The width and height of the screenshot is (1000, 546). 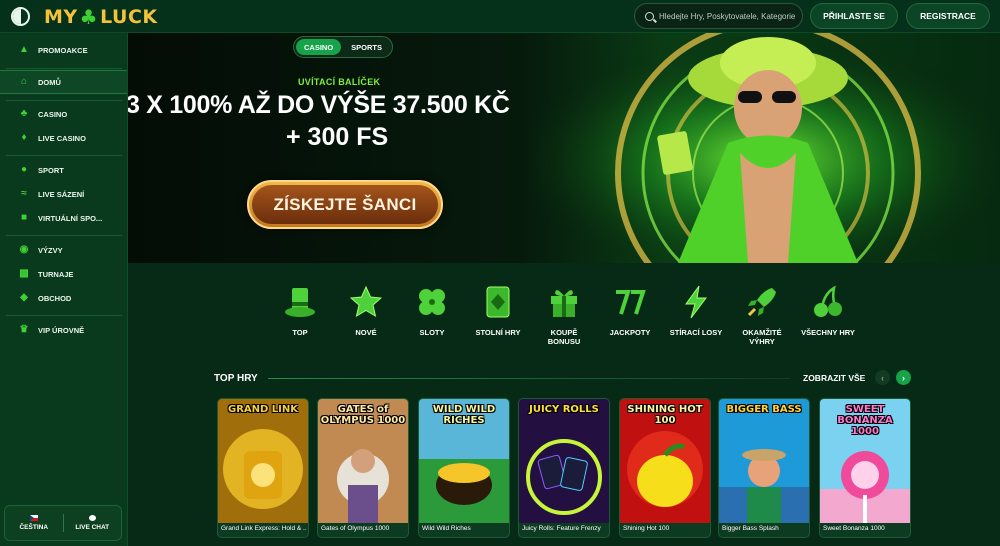 What do you see at coordinates (63, 250) in the screenshot?
I see `sidebar-item-vyzvy: ◉ VÝZVY` at bounding box center [63, 250].